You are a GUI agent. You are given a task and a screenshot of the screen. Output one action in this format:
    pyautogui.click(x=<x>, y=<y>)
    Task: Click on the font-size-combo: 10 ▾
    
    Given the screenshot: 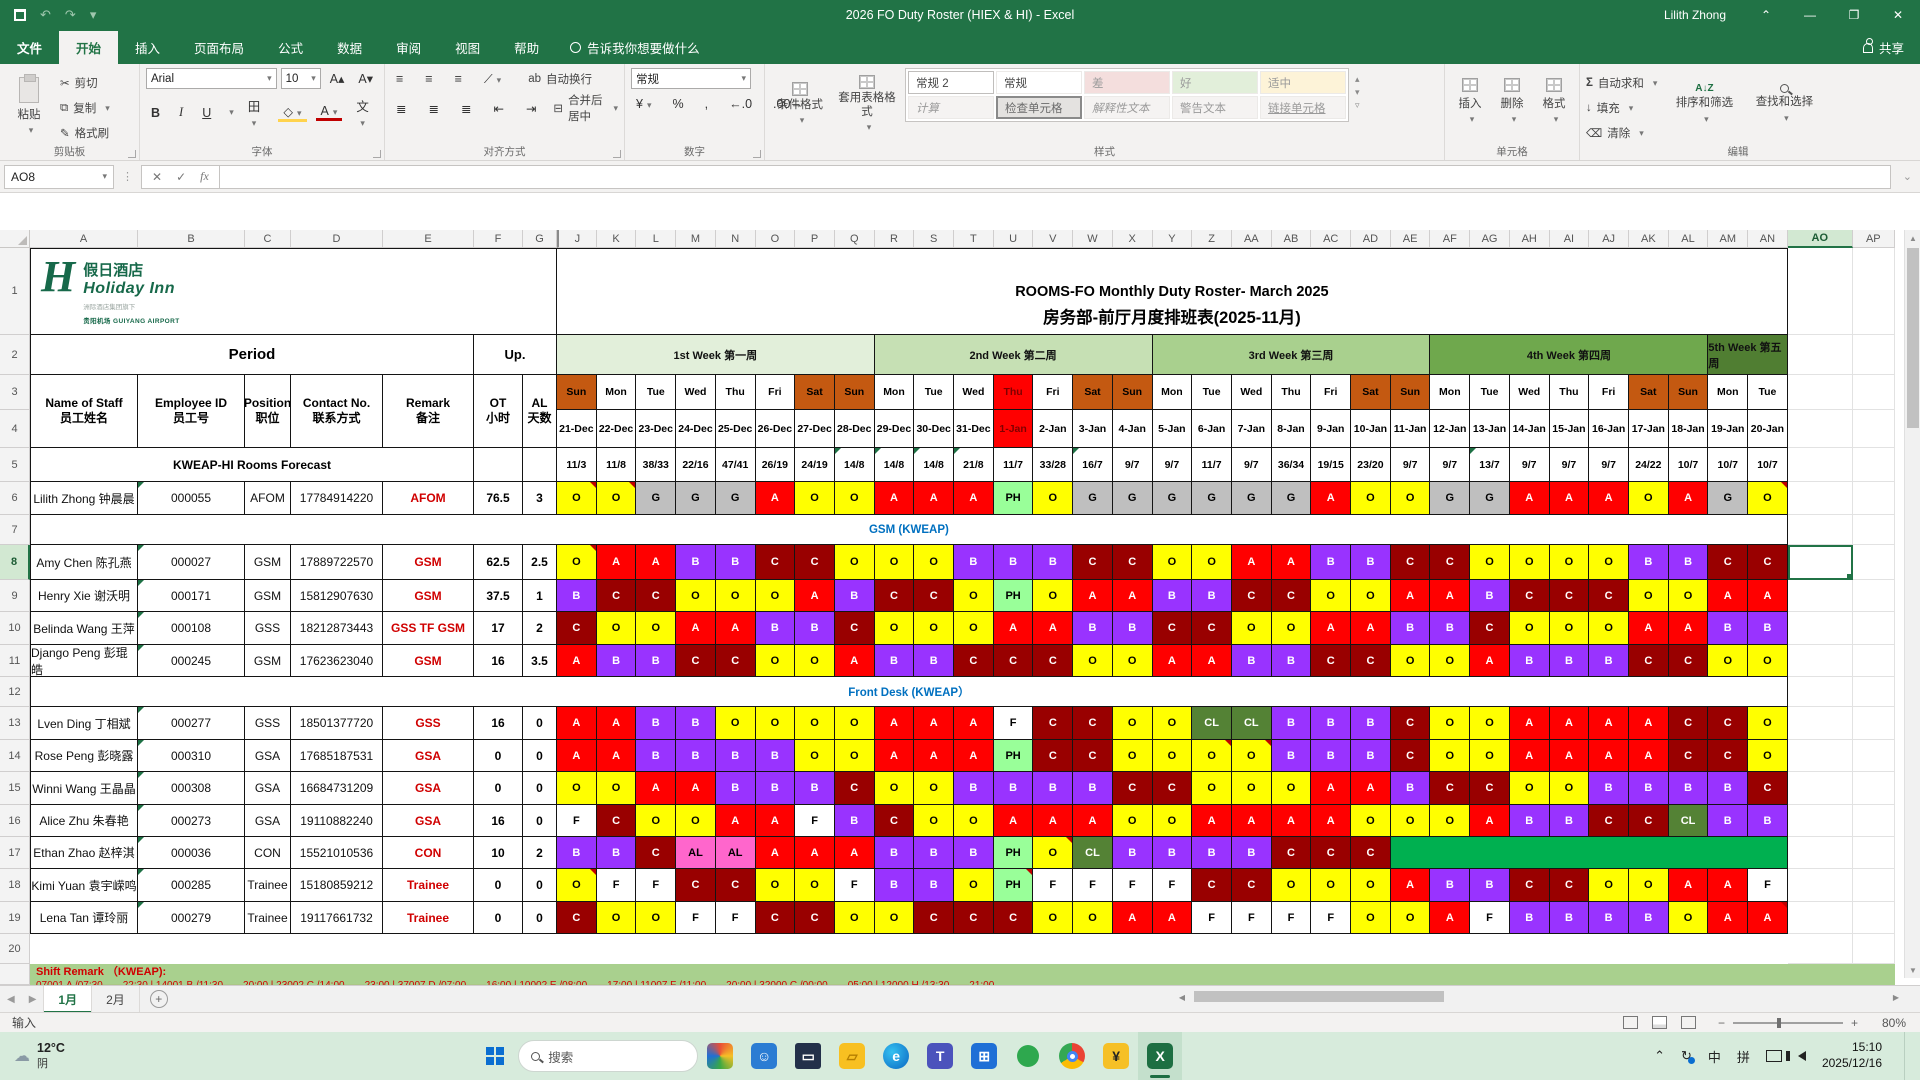 What is the action you would take?
    pyautogui.click(x=300, y=78)
    